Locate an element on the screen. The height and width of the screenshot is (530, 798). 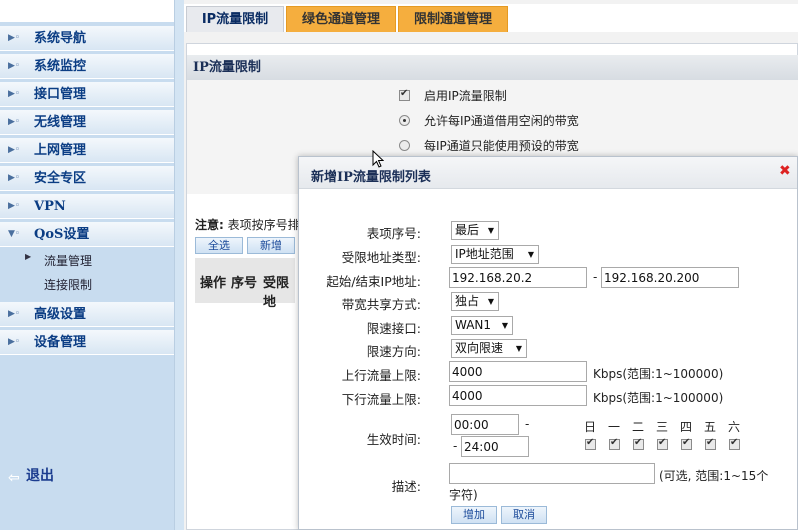
tab-ip-traffic-limit: IP流量限制 is located at coordinates (235, 19).